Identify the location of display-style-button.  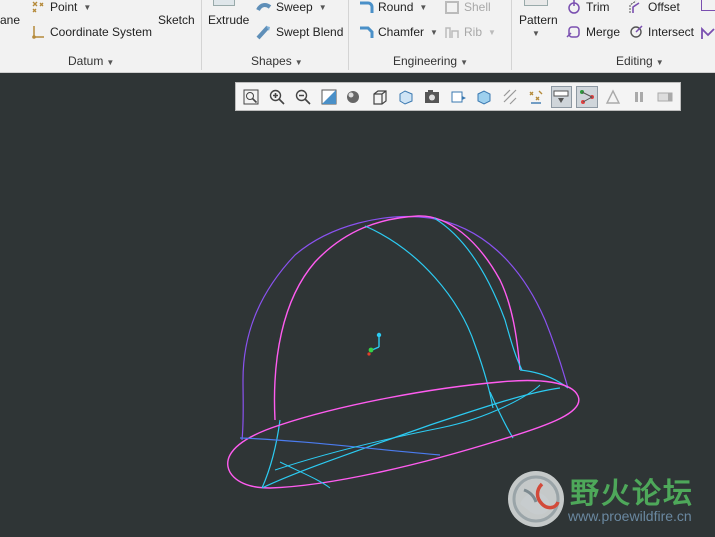
(355, 97).